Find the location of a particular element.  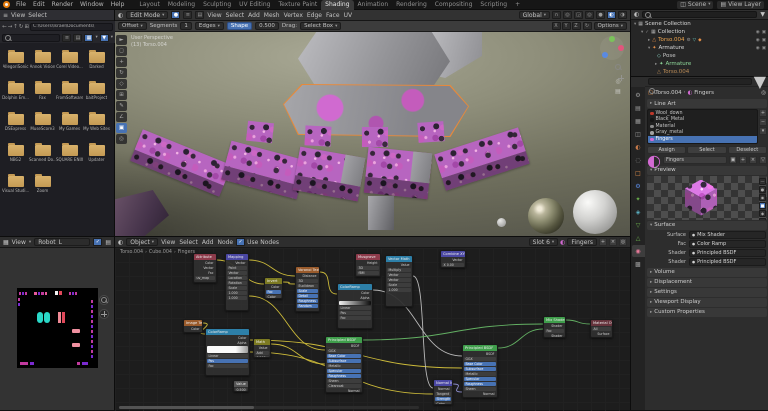

viewport-menu-face: Face is located at coordinates (333, 15).